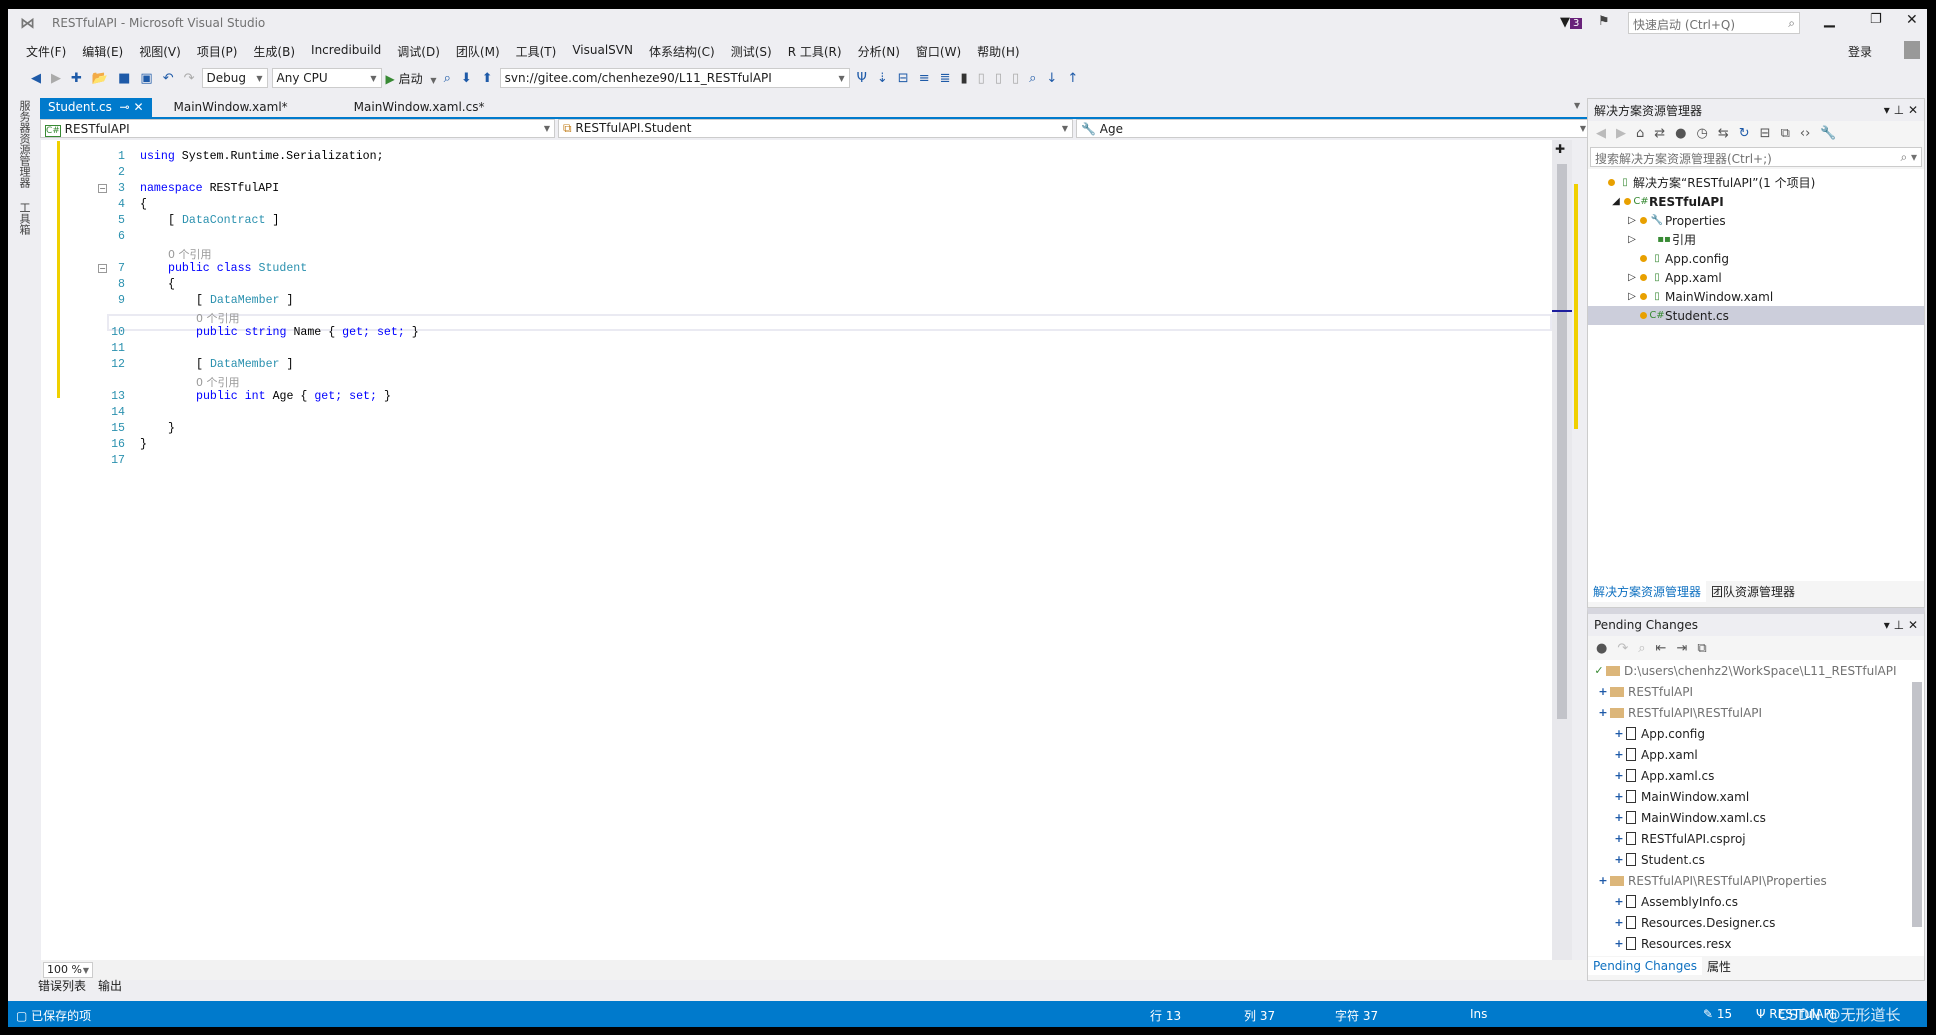 The width and height of the screenshot is (1936, 1035). I want to click on solution-tree-item: ▷ ▪▪ 引用, so click(1756, 239).